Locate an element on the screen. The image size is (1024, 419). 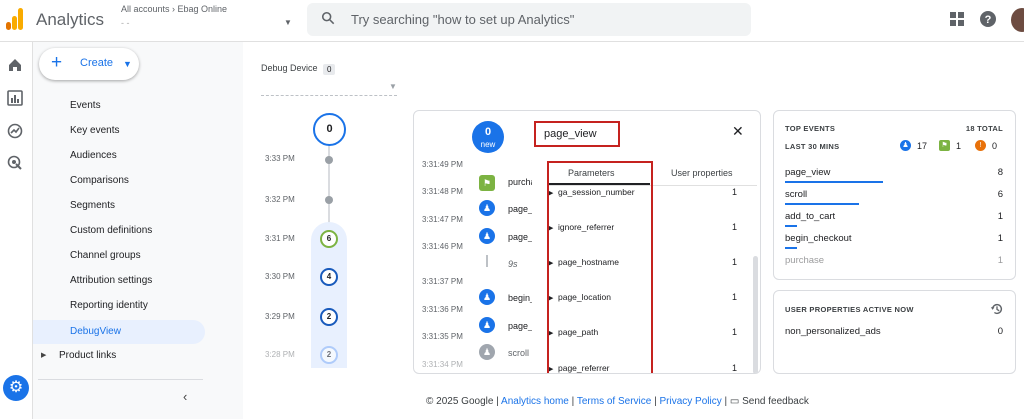
nav-item-custom-definitions: Custom definitions is located at coordinates (119, 231).